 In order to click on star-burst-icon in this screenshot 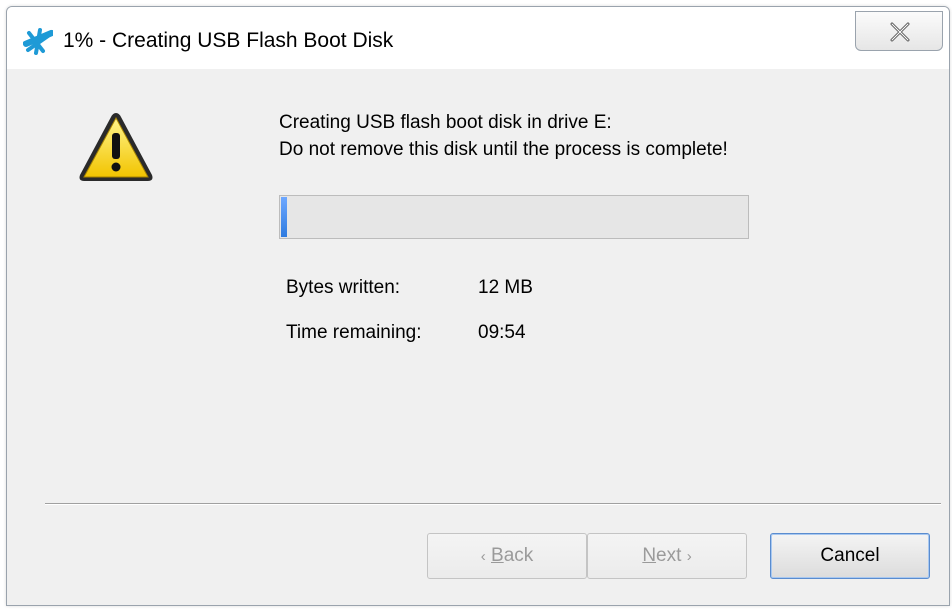, I will do `click(38, 41)`.